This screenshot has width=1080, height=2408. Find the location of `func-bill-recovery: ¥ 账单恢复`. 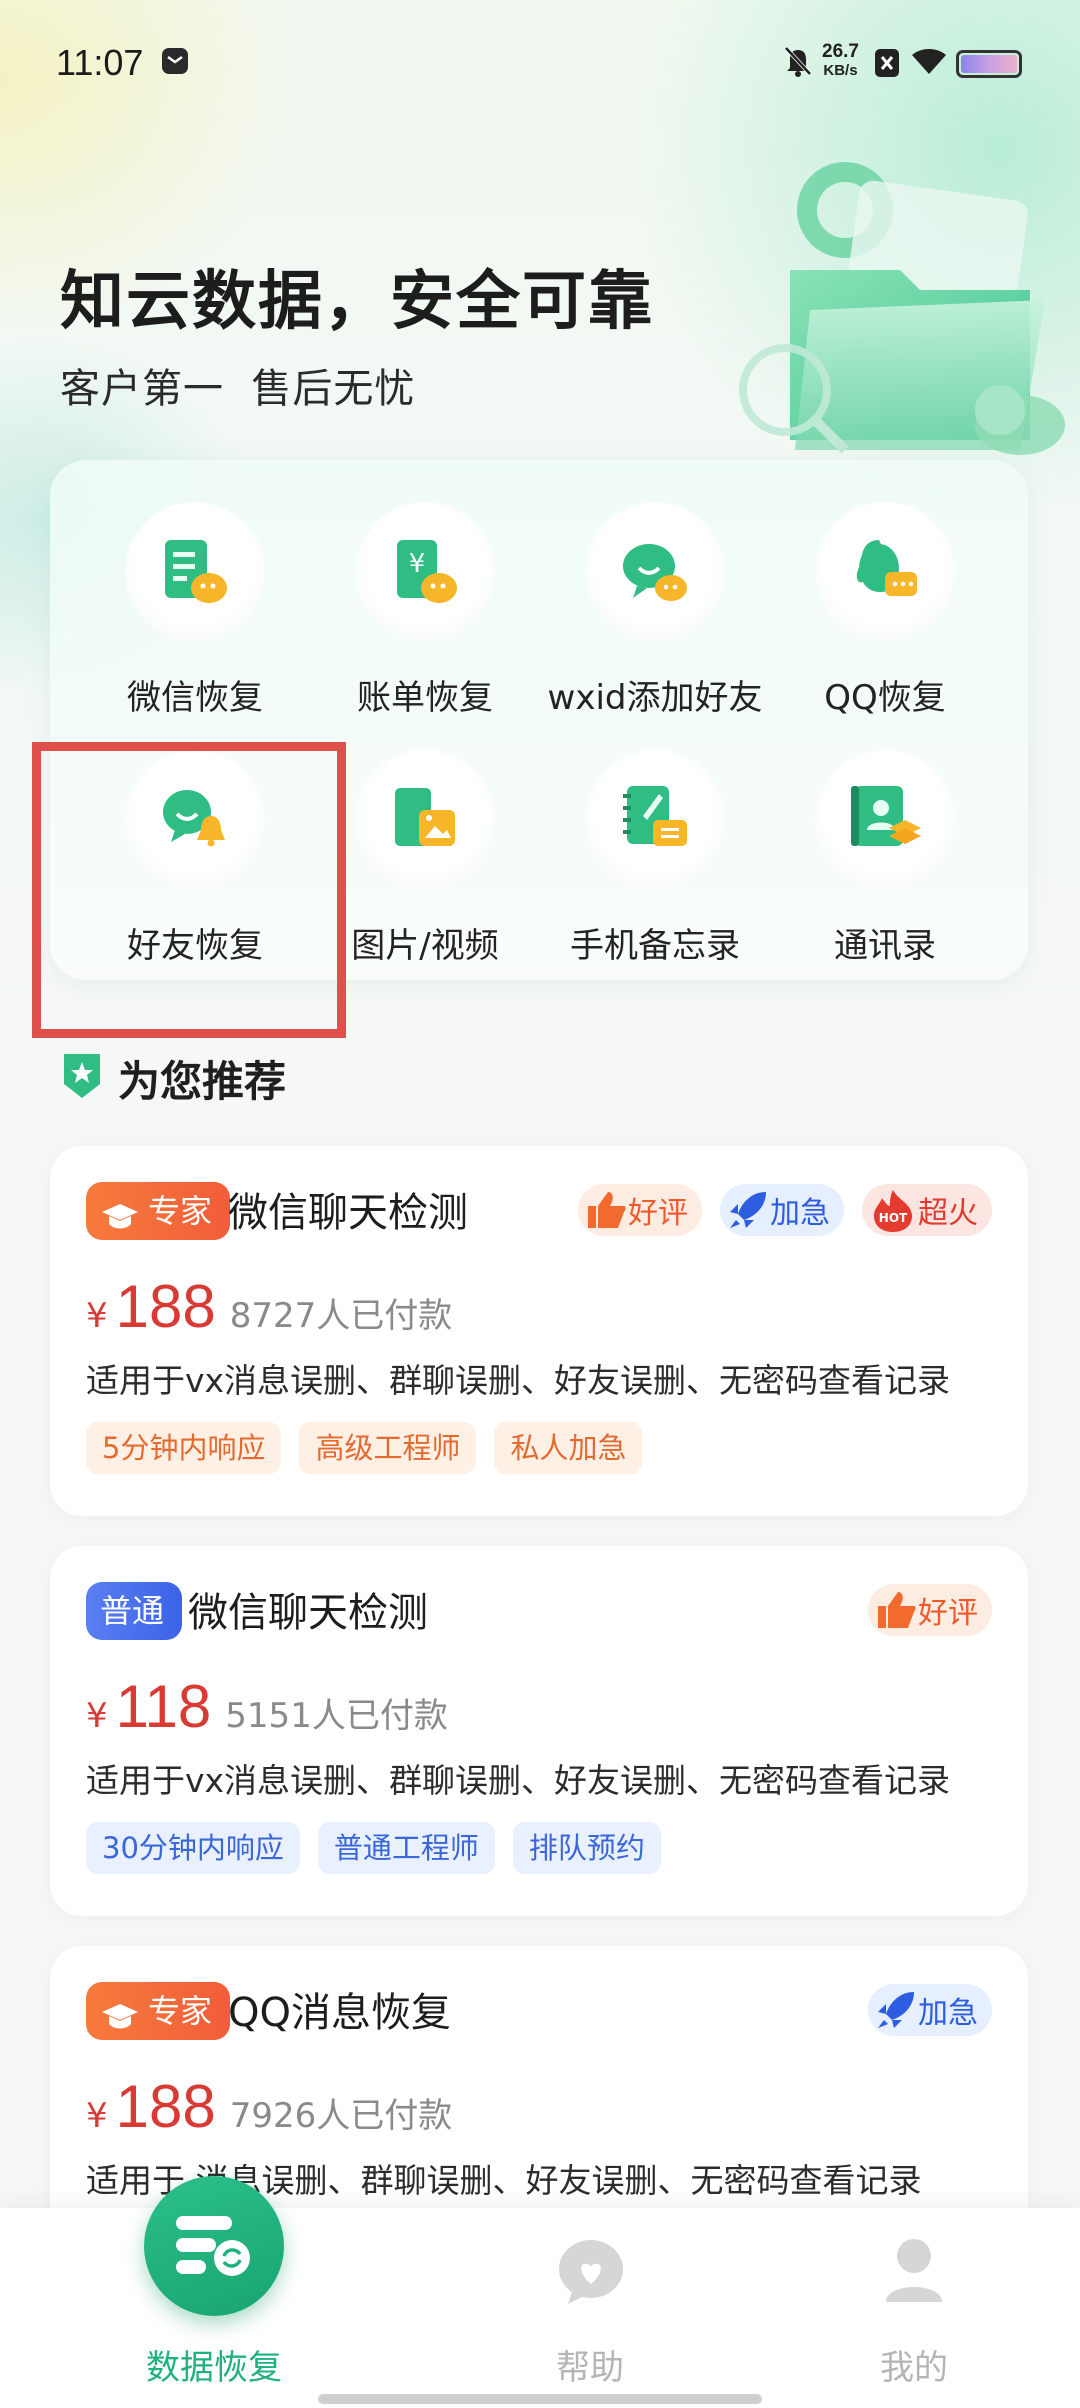

func-bill-recovery: ¥ 账单恢复 is located at coordinates (425, 617).